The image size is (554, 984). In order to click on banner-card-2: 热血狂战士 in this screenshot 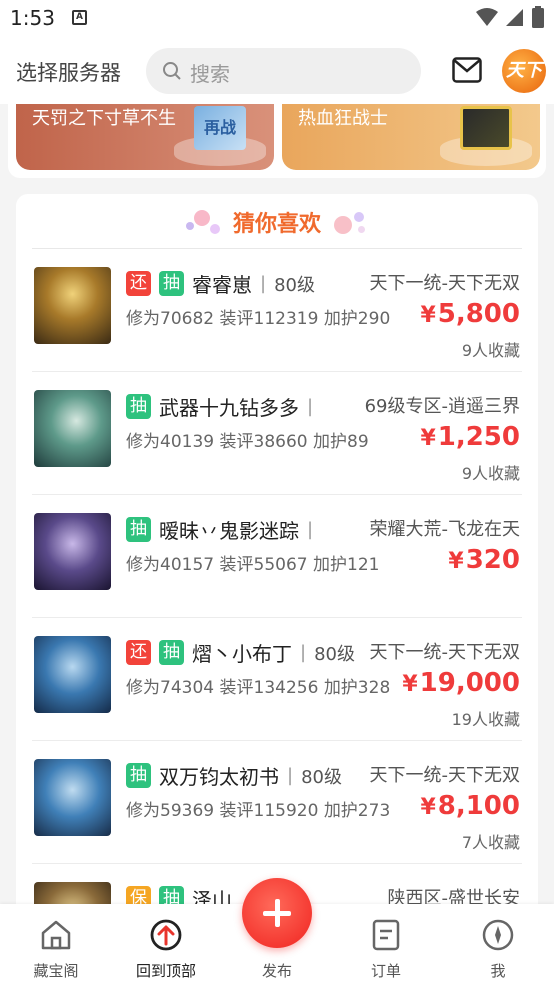, I will do `click(411, 137)`.